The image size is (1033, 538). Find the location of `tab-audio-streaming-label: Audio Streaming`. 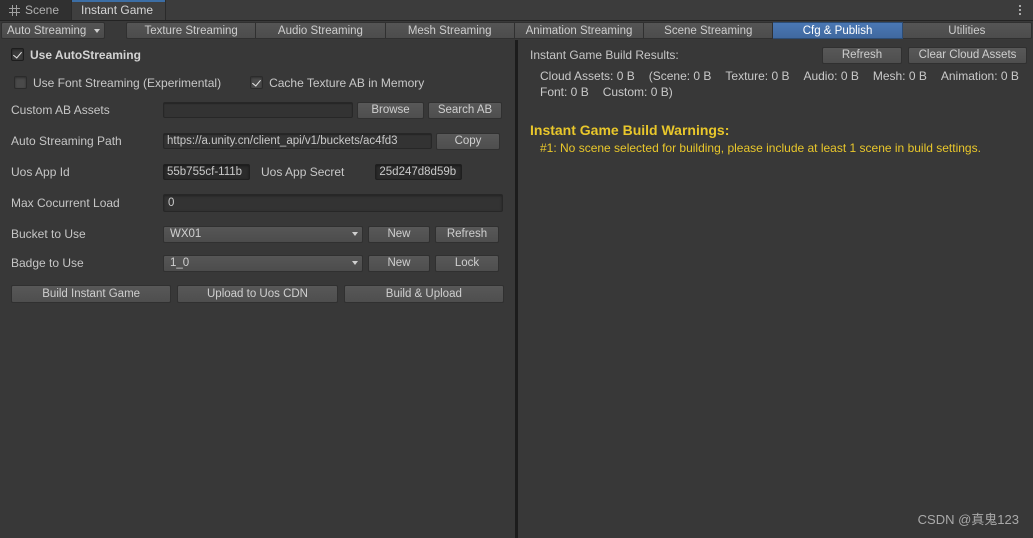

tab-audio-streaming-label: Audio Streaming is located at coordinates (320, 30).